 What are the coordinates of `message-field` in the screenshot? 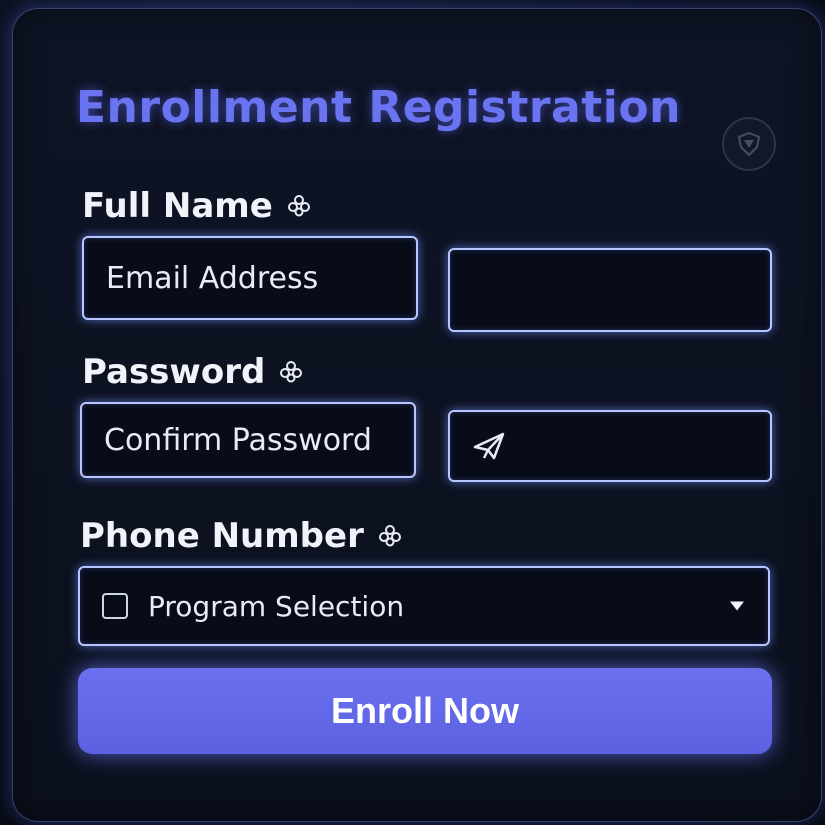 It's located at (610, 446).